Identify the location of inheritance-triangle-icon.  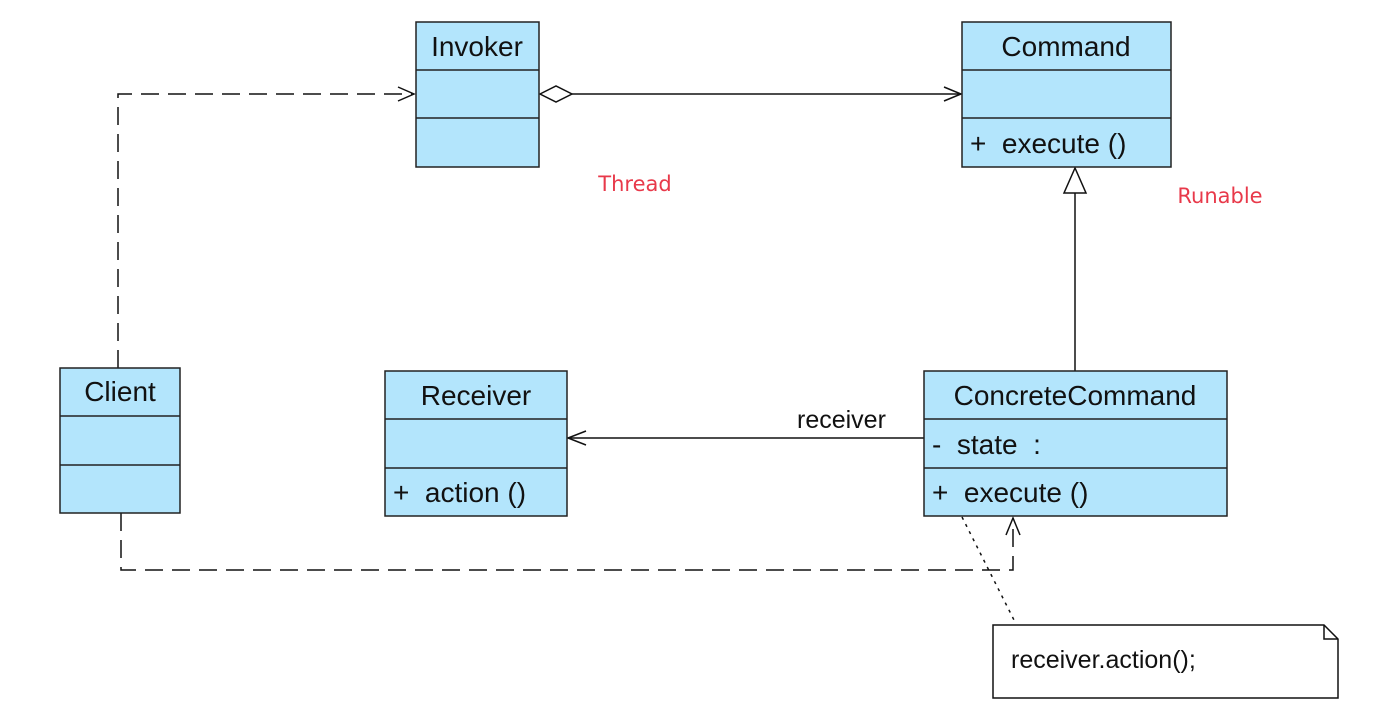
(1075, 180).